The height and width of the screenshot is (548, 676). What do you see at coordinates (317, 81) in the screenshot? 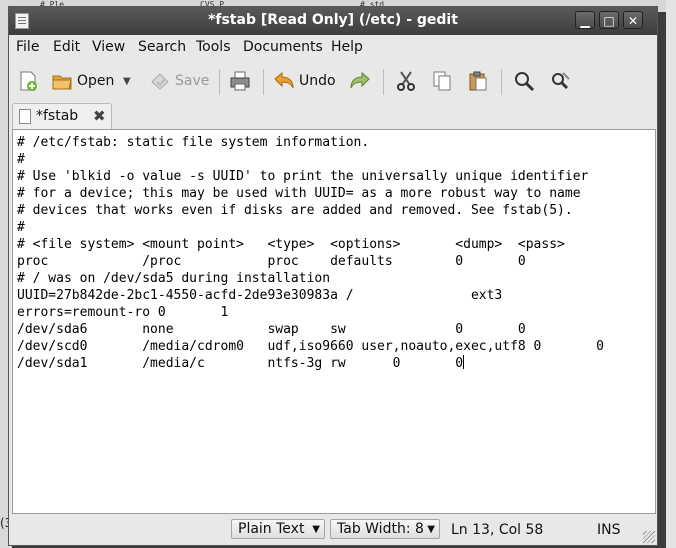
I see `undo-label: Undo` at bounding box center [317, 81].